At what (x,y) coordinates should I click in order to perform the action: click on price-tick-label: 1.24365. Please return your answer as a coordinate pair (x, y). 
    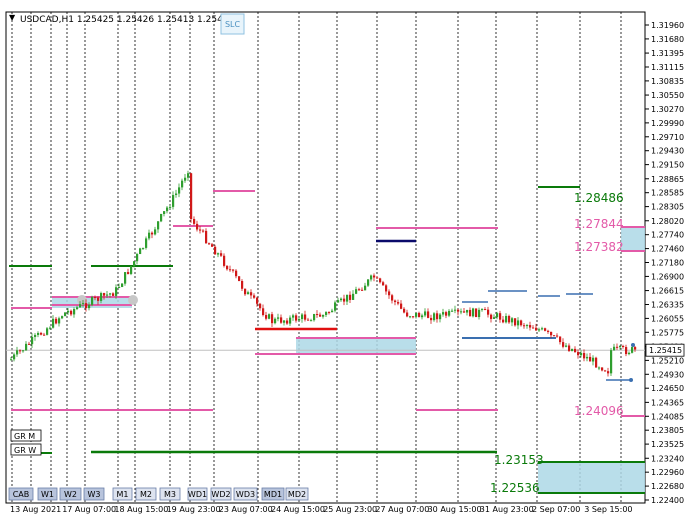
    Looking at the image, I should click on (667, 402).